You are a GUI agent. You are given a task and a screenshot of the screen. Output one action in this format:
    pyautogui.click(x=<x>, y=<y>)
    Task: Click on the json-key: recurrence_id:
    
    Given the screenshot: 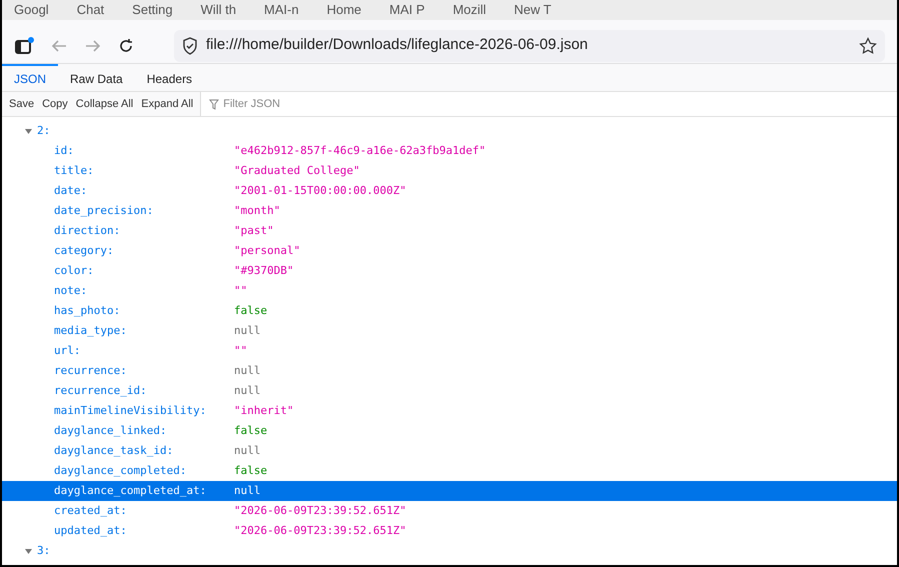 What is the action you would take?
    pyautogui.click(x=144, y=391)
    